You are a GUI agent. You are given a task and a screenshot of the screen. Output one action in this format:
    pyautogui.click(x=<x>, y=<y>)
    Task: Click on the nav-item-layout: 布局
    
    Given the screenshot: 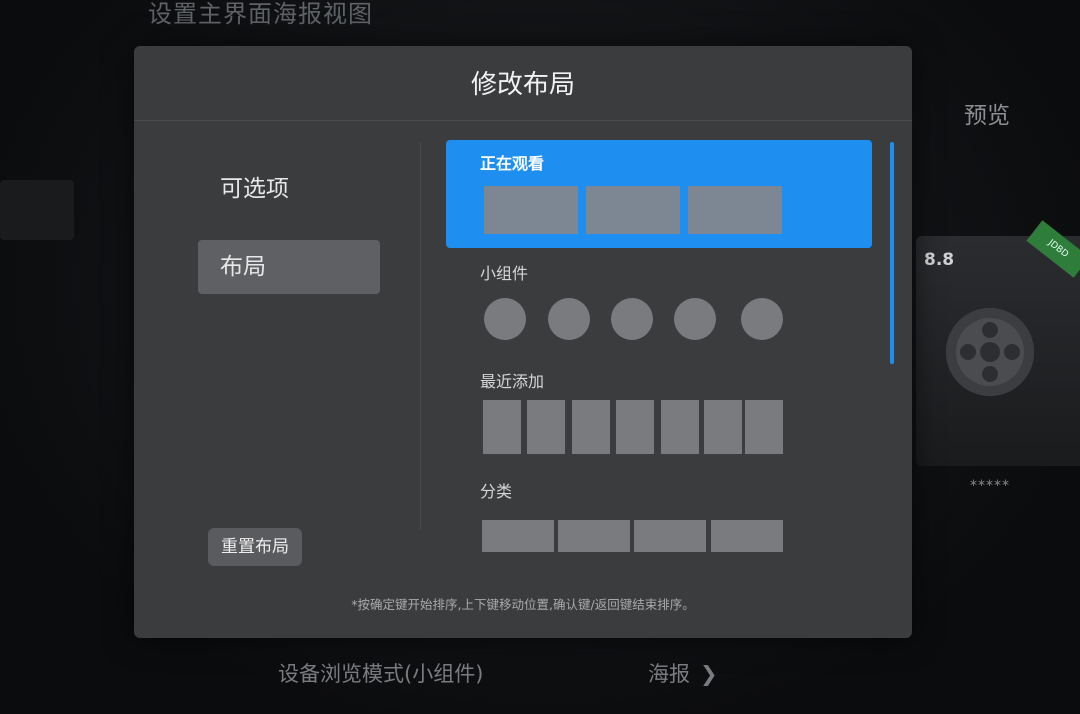 What is the action you would take?
    pyautogui.click(x=289, y=267)
    